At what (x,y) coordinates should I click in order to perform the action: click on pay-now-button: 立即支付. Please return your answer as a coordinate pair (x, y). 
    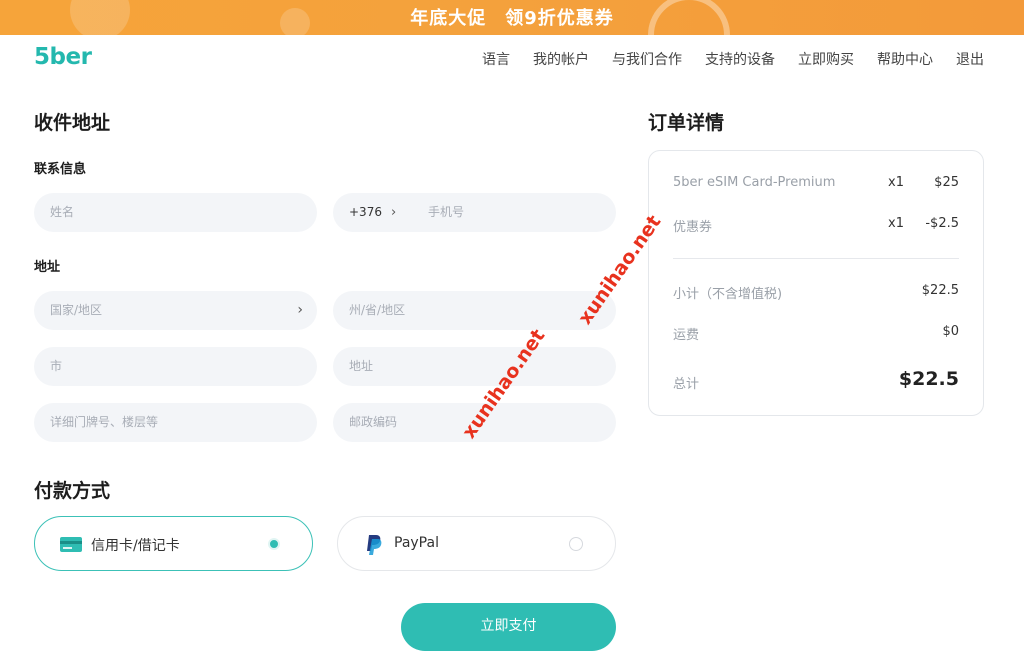
    Looking at the image, I should click on (508, 627).